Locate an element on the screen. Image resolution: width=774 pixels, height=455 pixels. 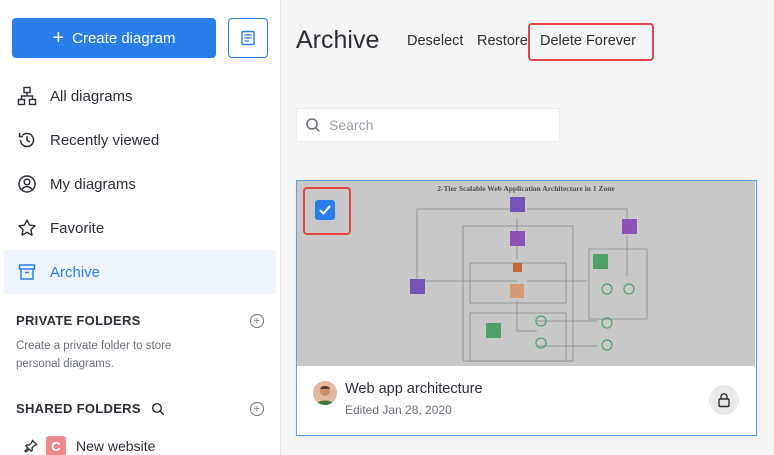
shared-folder-item: C New website is located at coordinates (89, 445).